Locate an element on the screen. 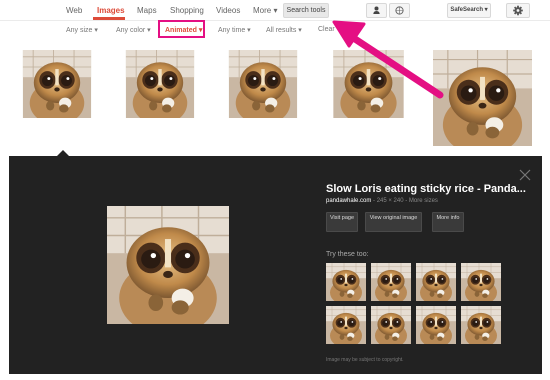 This screenshot has width=550, height=380. globe-icon is located at coordinates (399, 10).